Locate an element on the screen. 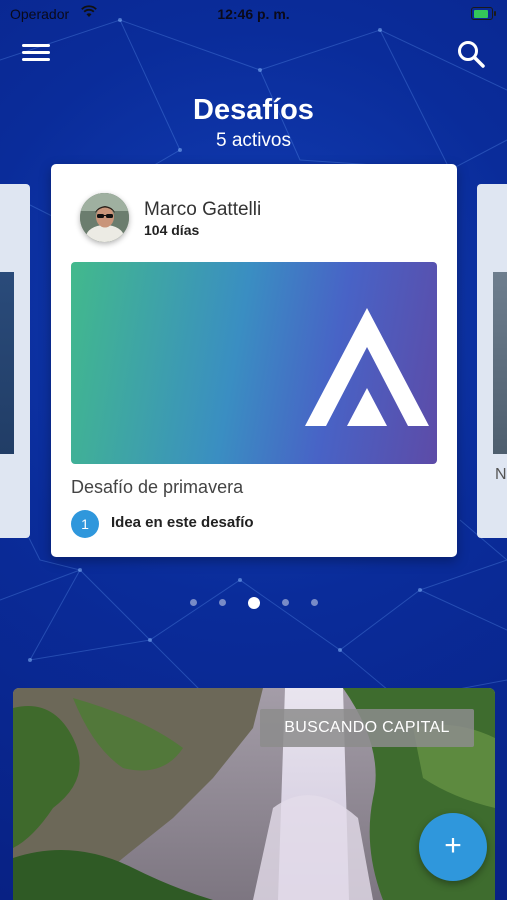 This screenshot has width=507, height=900. add-idea-button: + is located at coordinates (453, 847).